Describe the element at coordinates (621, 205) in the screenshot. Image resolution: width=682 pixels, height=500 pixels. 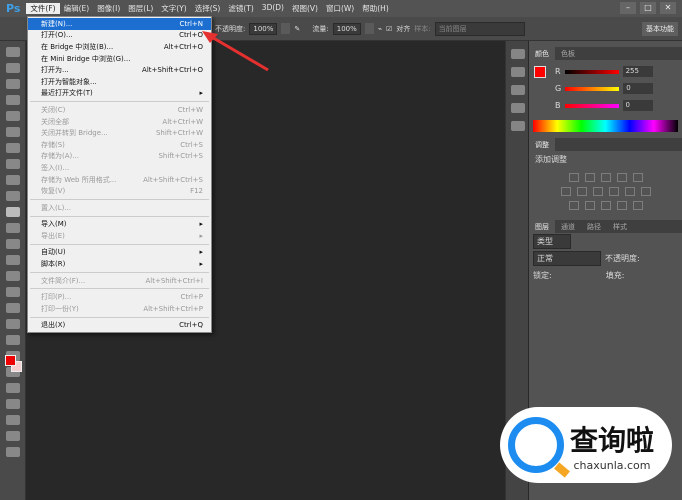
I see `gradient-map-icon` at that location.